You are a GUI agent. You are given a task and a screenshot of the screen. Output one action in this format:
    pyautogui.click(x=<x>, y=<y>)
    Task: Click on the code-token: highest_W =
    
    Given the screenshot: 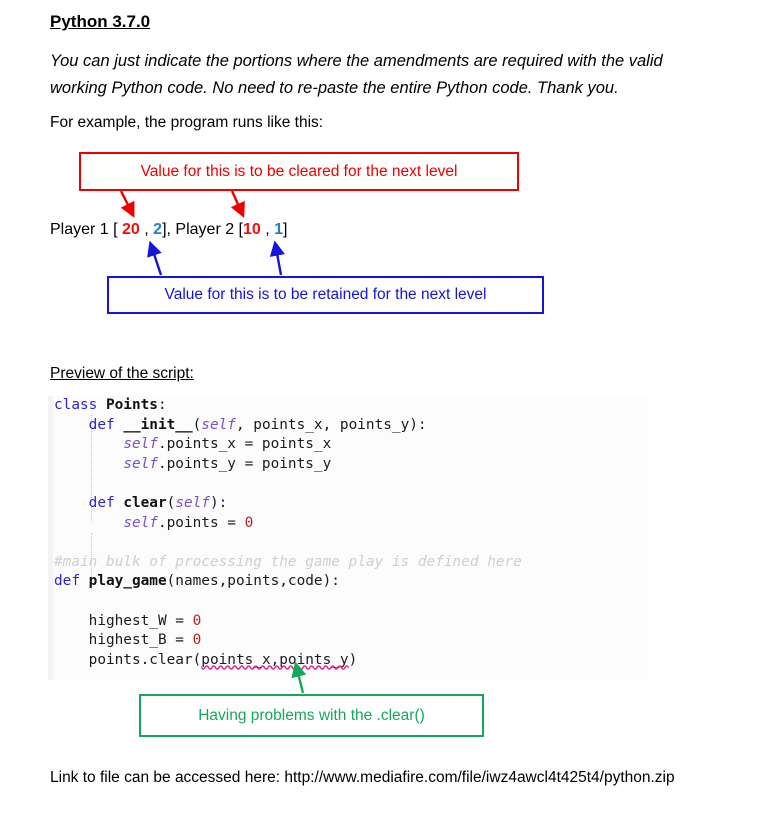 What is the action you would take?
    pyautogui.click(x=123, y=620)
    